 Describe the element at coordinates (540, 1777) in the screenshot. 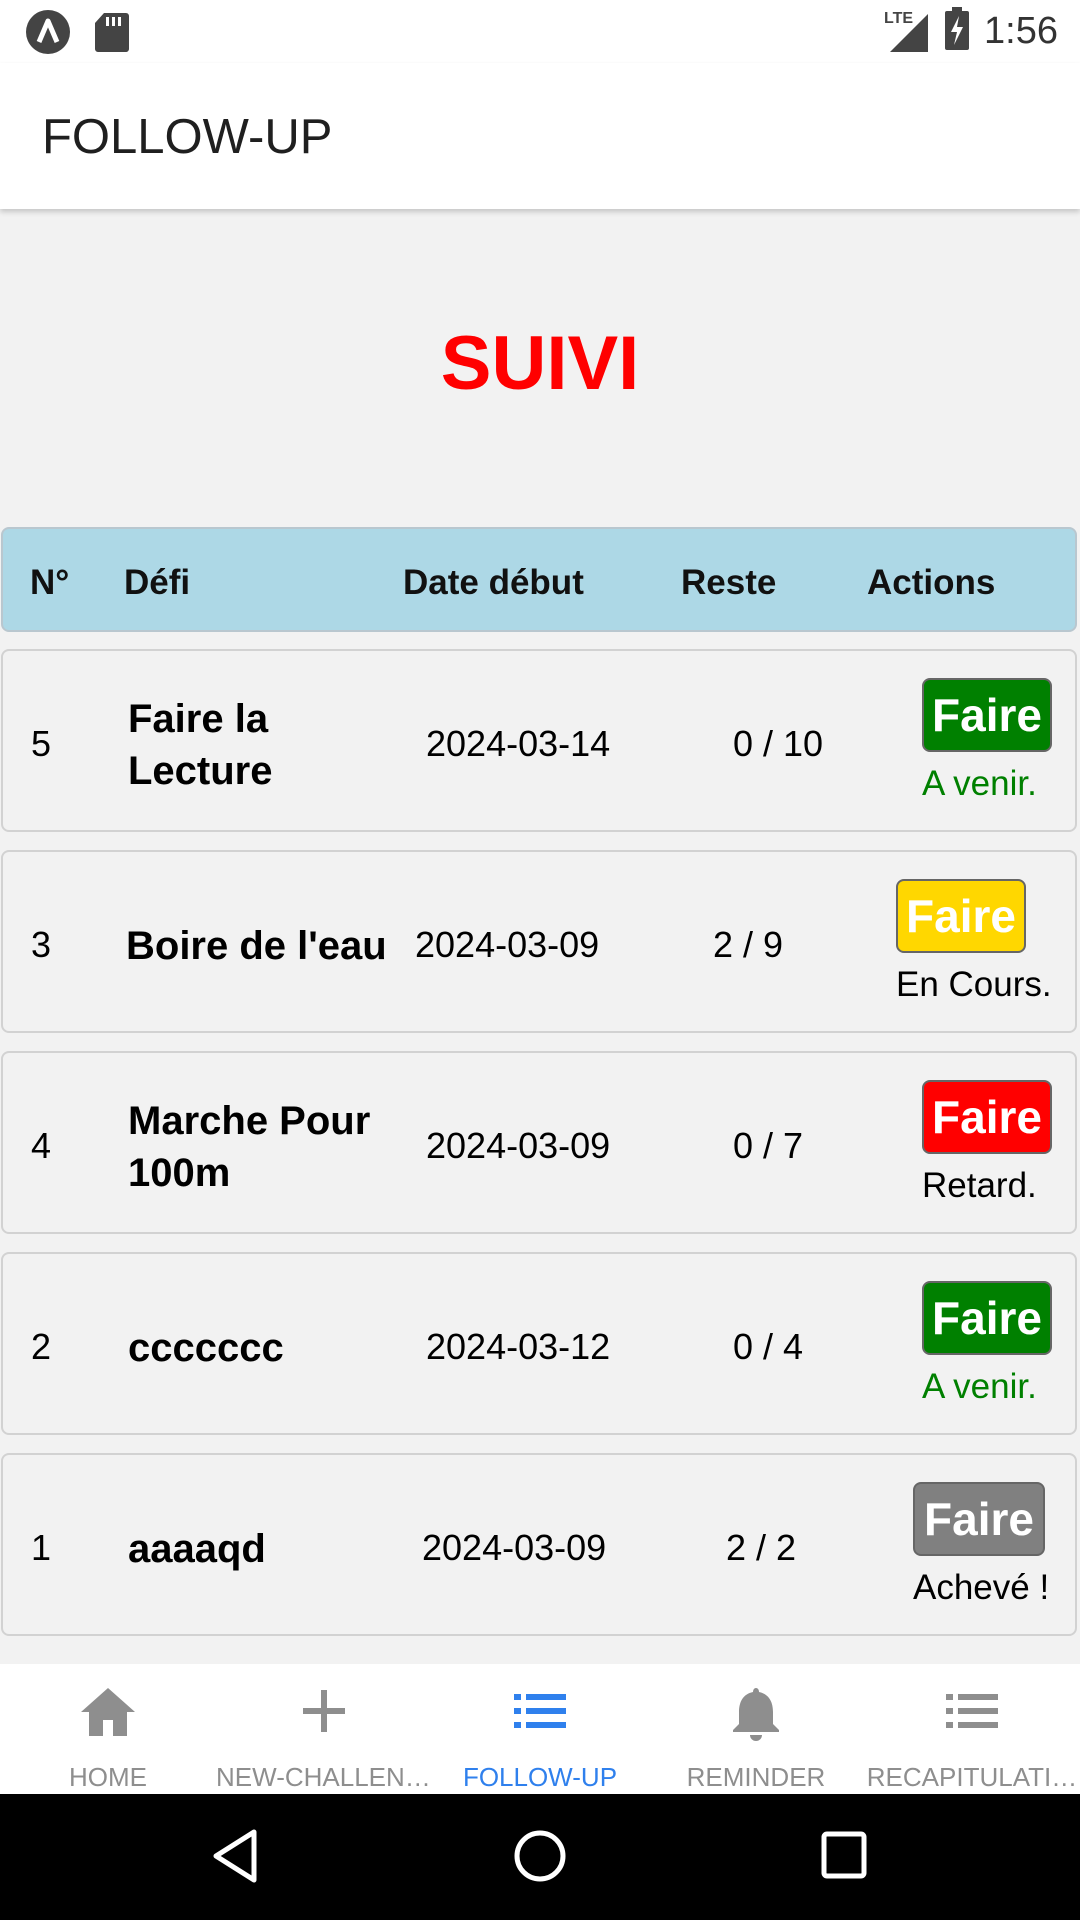

I see `nav-label: FOLLOW-UP` at that location.